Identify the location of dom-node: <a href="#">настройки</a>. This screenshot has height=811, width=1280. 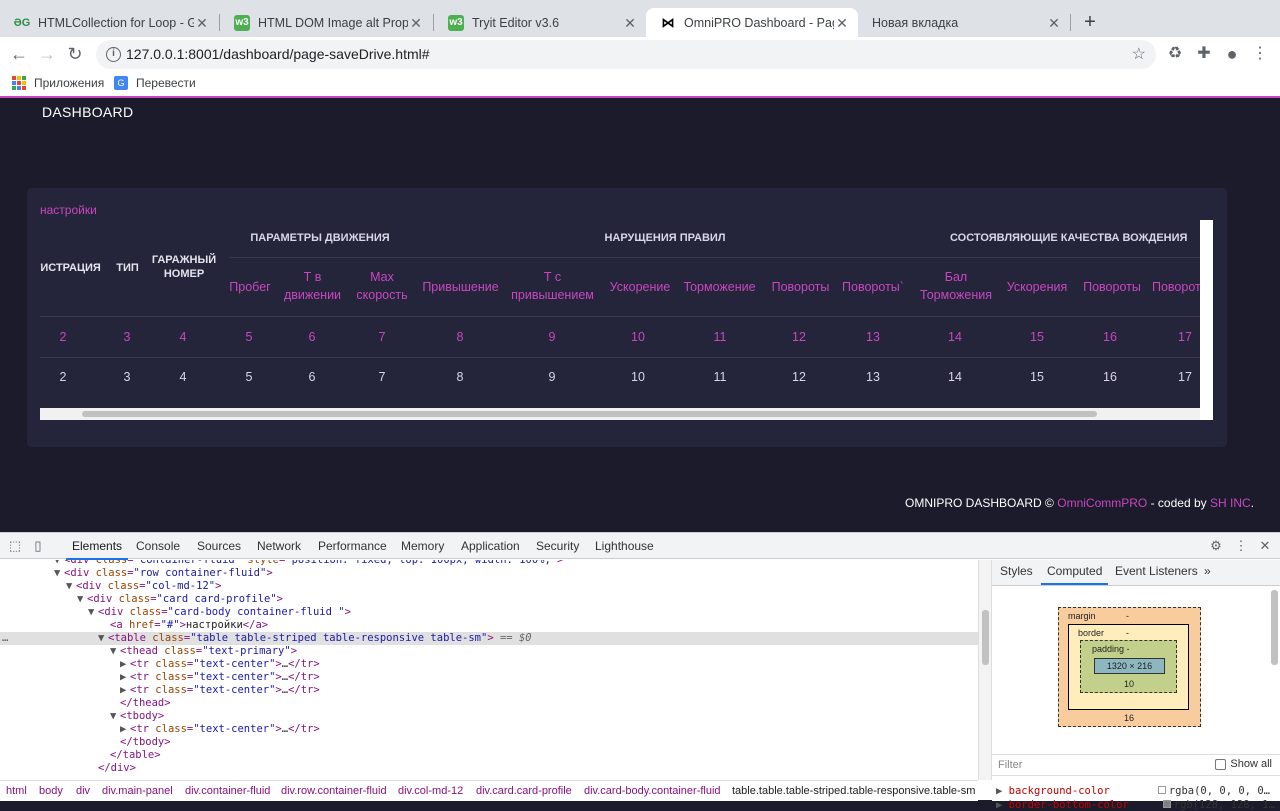
(189, 625).